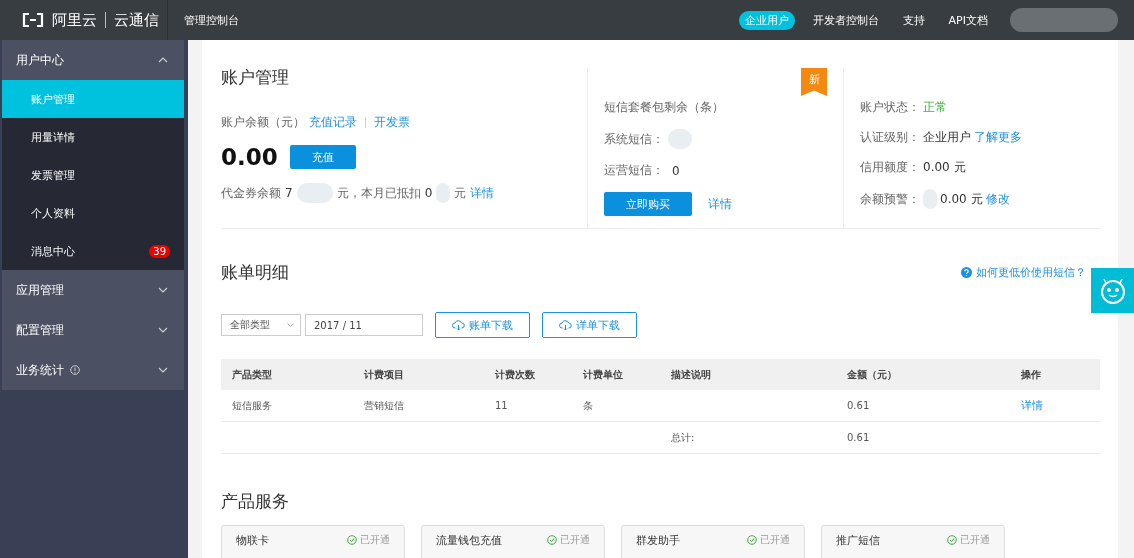 The width and height of the screenshot is (1134, 558). Describe the element at coordinates (913, 541) in the screenshot. I see `product-card: 推广短信 已开通` at that location.